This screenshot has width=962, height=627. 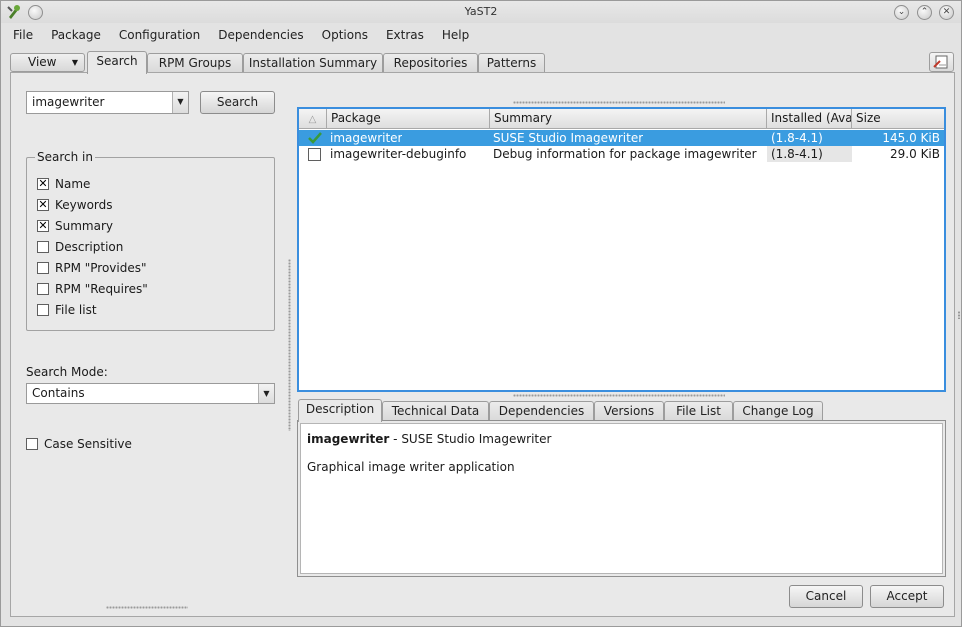 What do you see at coordinates (260, 37) in the screenshot?
I see `menu-dependencies: Dependencies` at bounding box center [260, 37].